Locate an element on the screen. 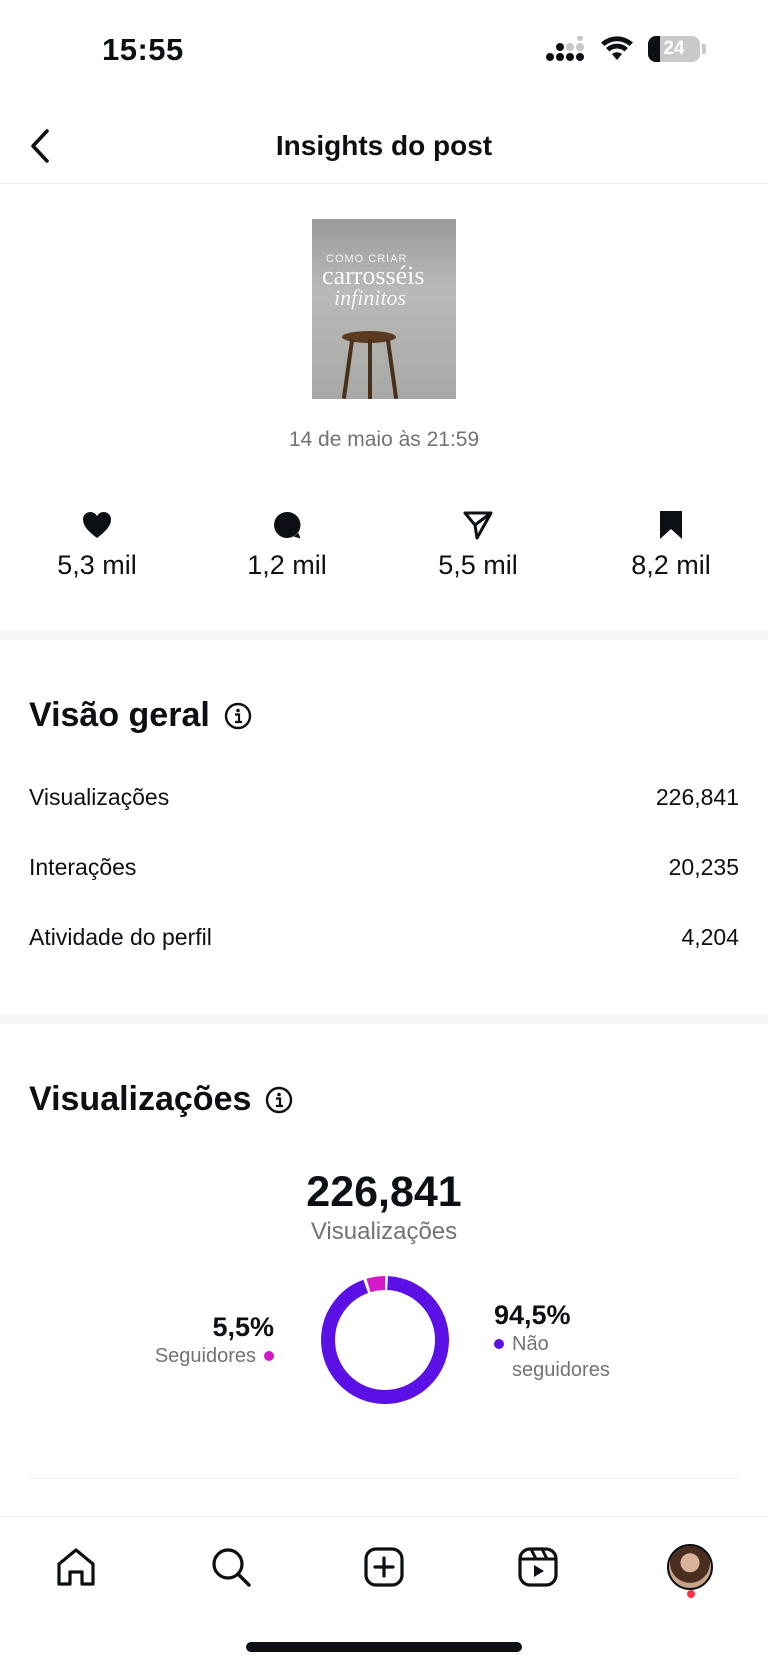 The height and width of the screenshot is (1665, 768). views-heading: Visualizações is located at coordinates (140, 1099).